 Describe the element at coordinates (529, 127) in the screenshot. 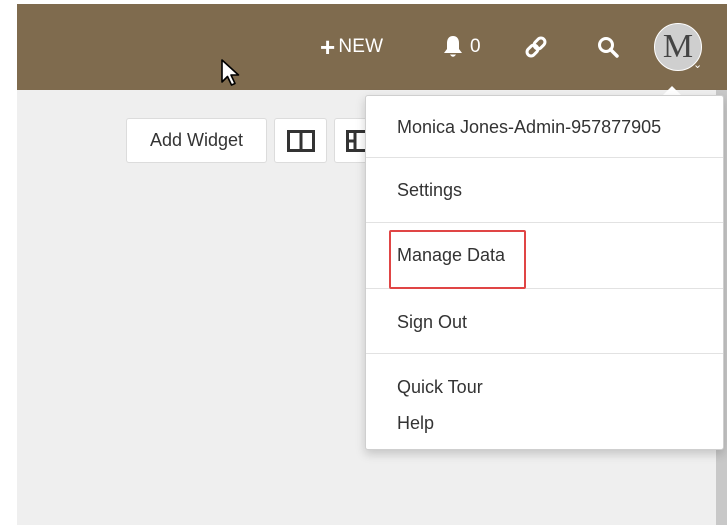

I see `menu-username: Monica Jones-Admin-957877905` at that location.